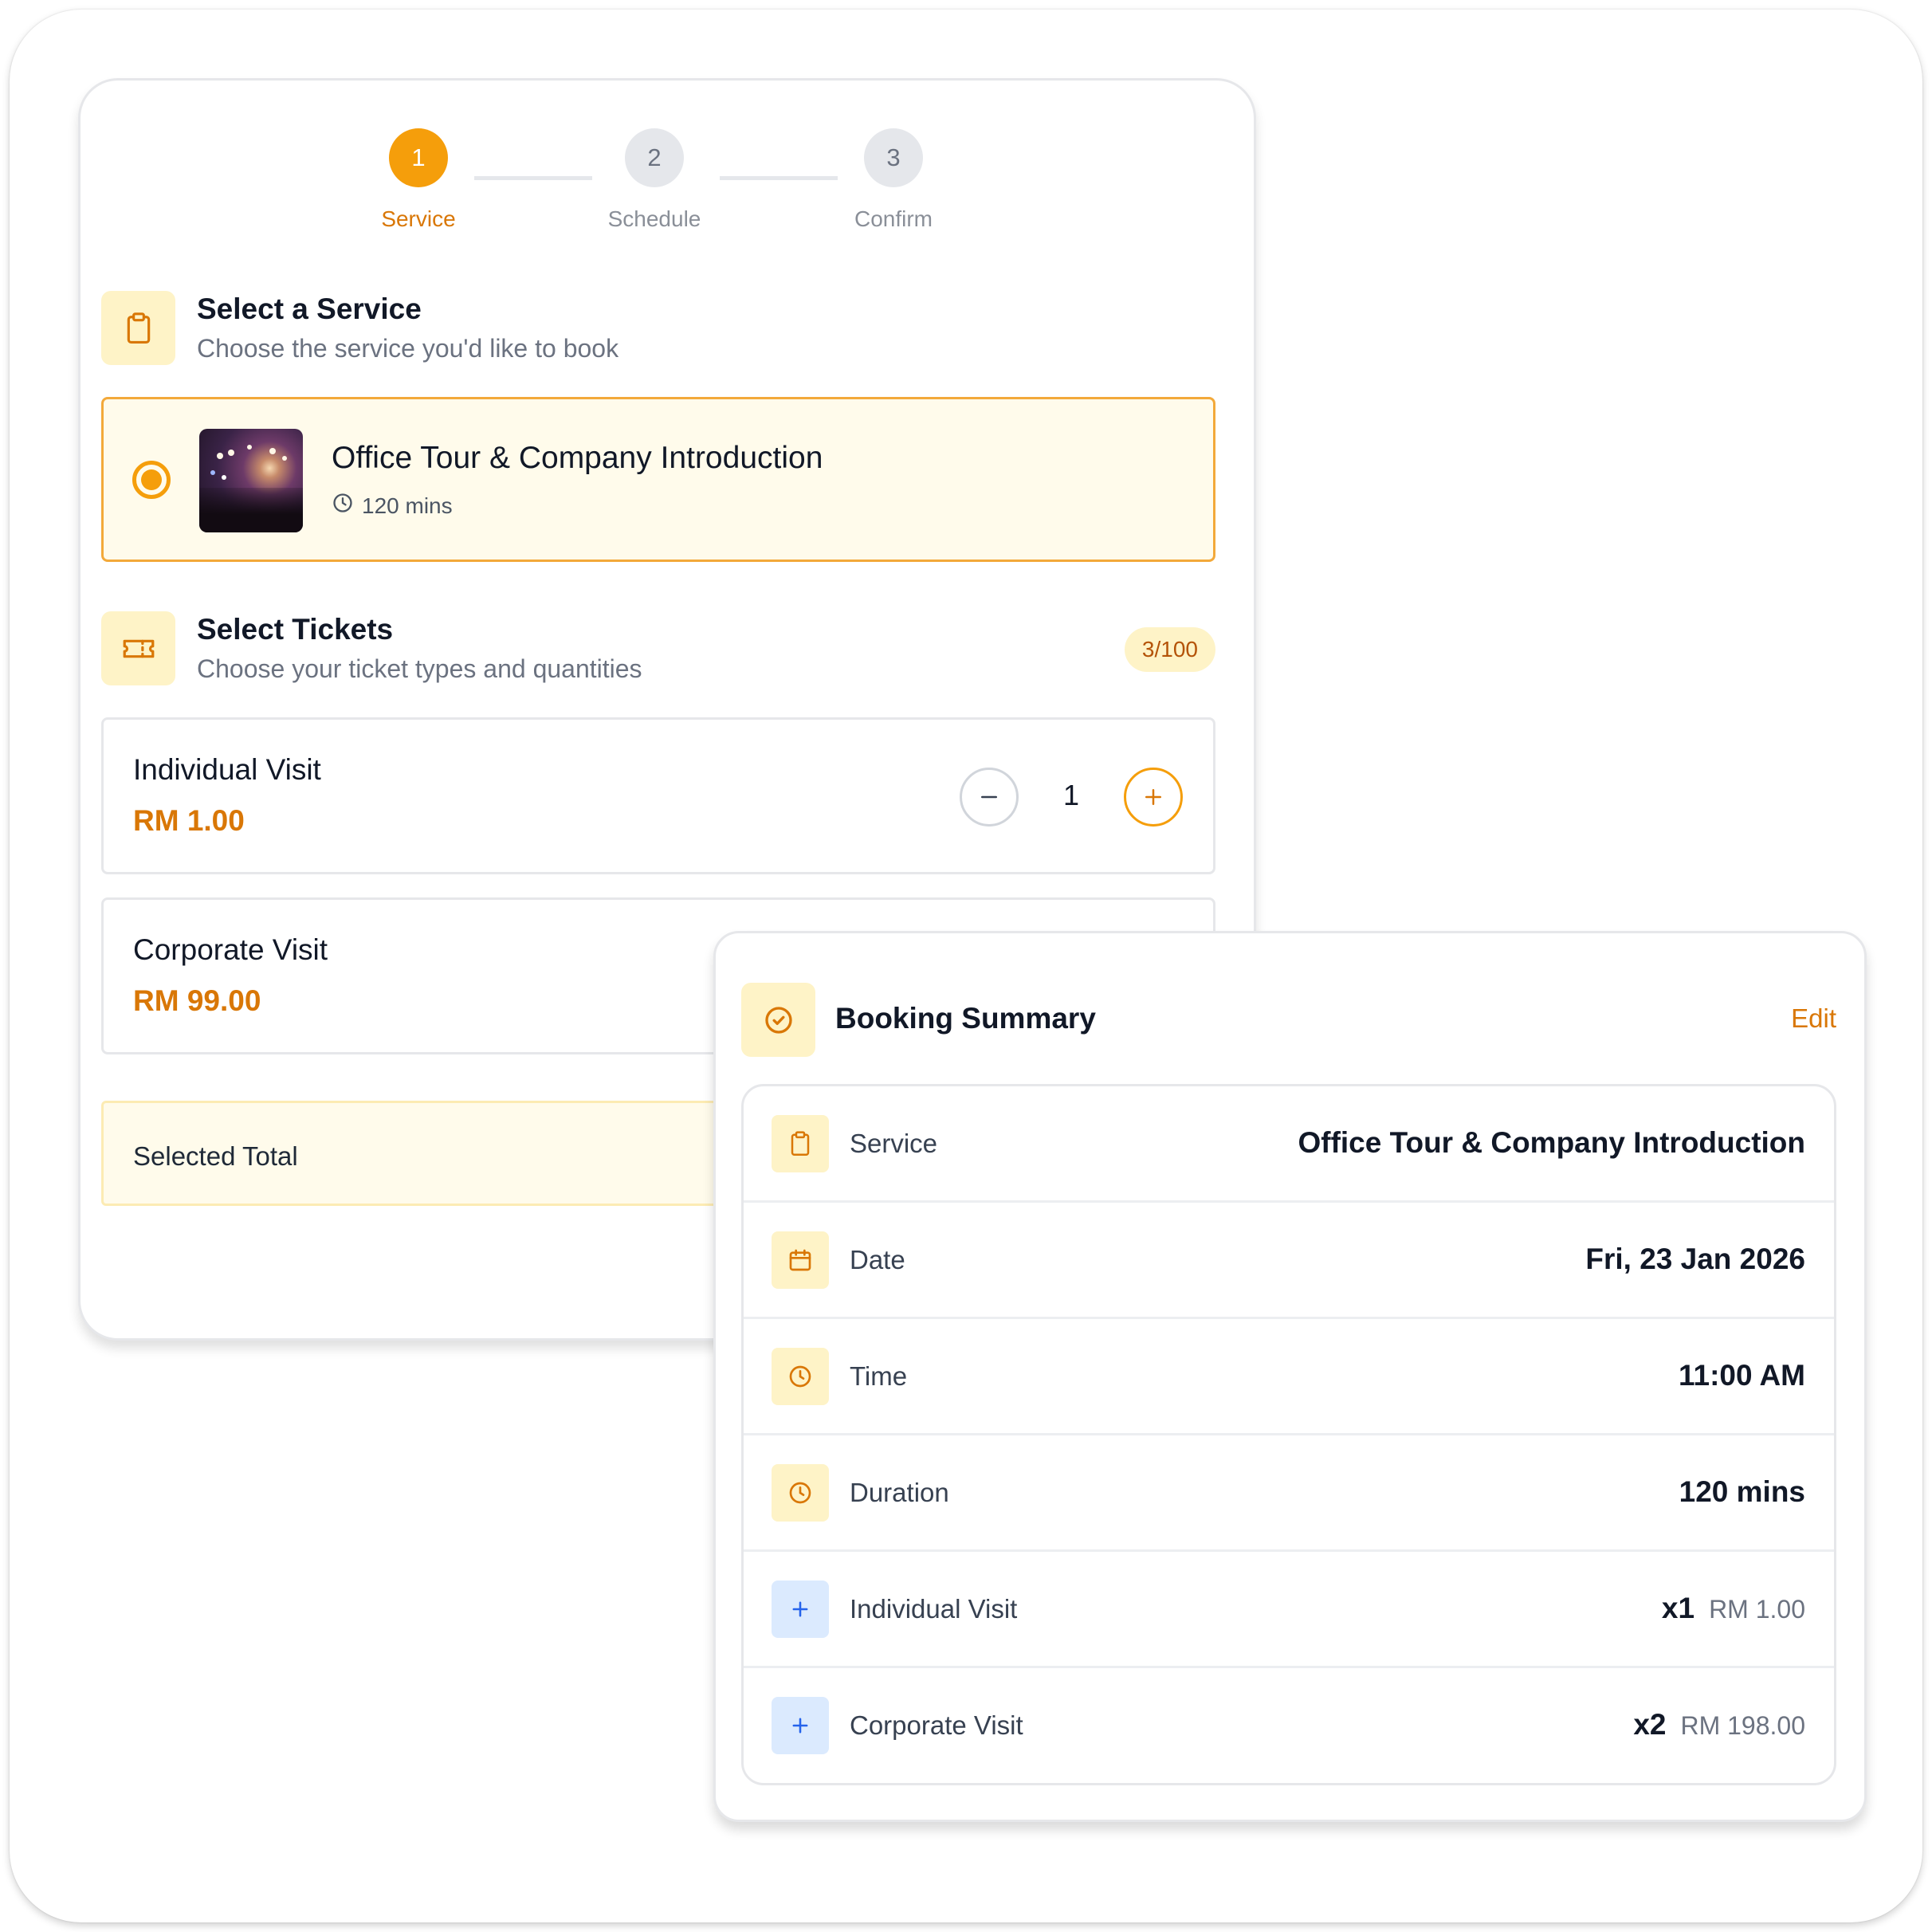 This screenshot has height=1932, width=1932. What do you see at coordinates (577, 458) in the screenshot?
I see `service-name: Office Tour & Company Introduction` at bounding box center [577, 458].